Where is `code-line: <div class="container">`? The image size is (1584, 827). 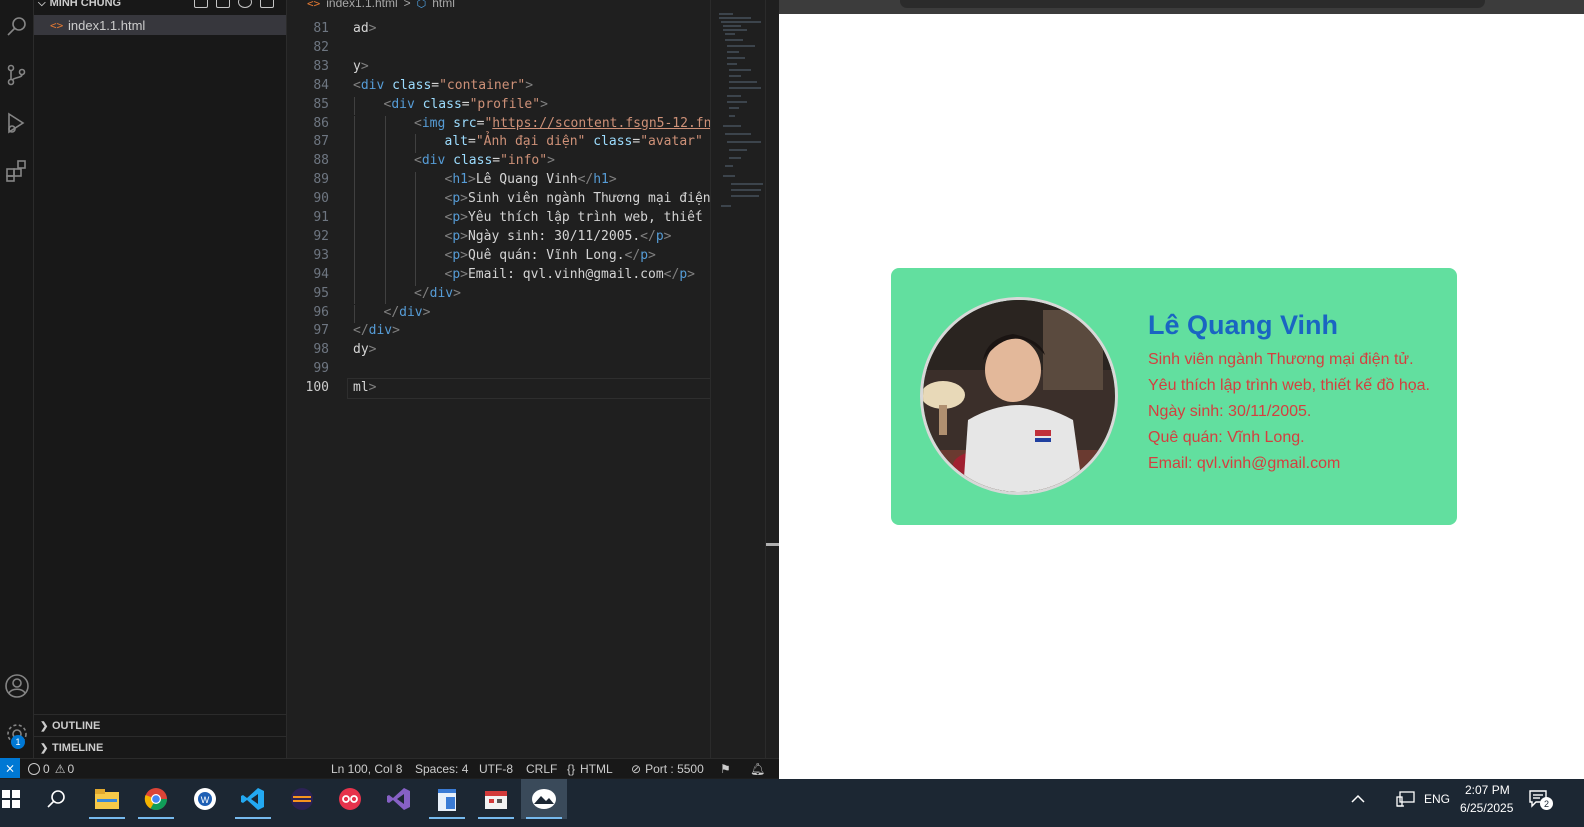 code-line: <div class="container"> is located at coordinates (443, 85).